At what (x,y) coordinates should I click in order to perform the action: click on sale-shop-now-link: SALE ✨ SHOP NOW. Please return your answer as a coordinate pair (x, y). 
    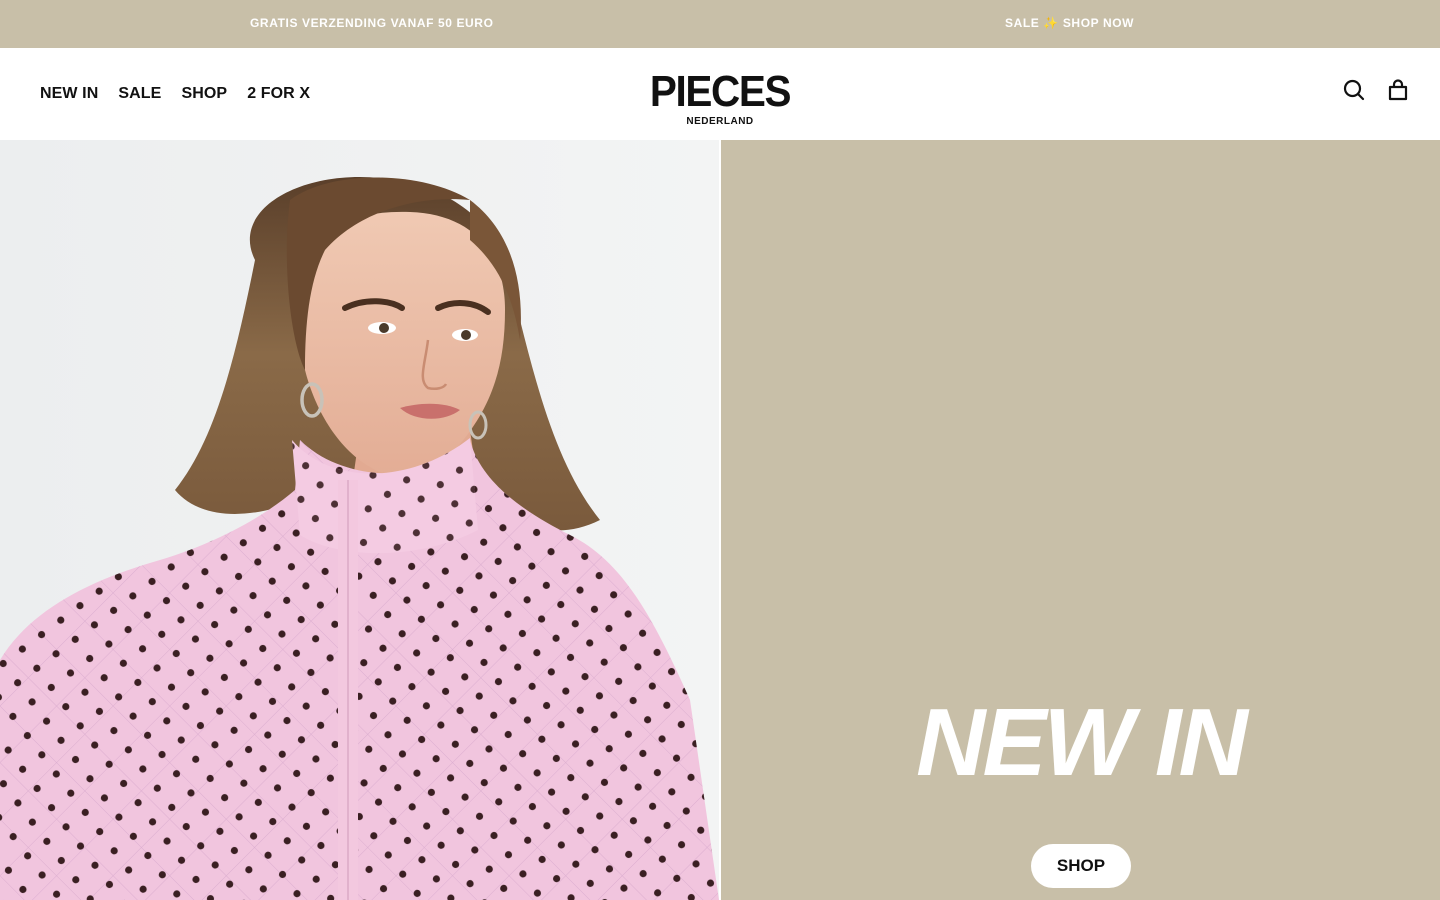
    Looking at the image, I should click on (1069, 24).